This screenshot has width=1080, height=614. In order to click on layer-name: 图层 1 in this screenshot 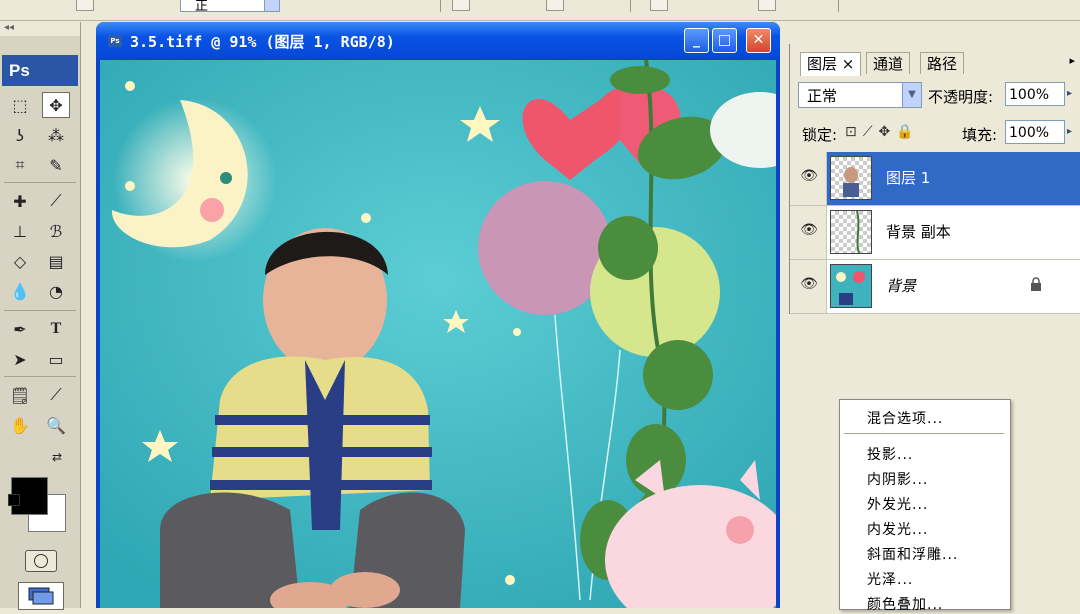, I will do `click(908, 178)`.